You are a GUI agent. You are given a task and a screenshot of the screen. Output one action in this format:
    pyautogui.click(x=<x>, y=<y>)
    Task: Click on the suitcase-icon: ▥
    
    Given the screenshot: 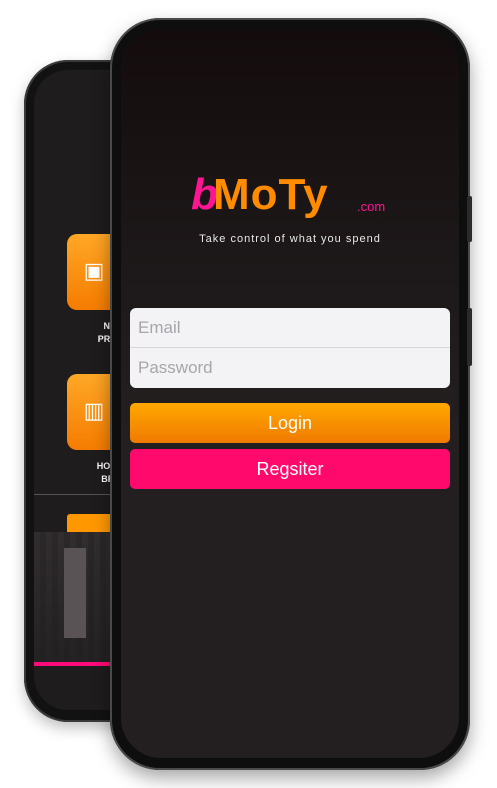 What is the action you would take?
    pyautogui.click(x=94, y=410)
    